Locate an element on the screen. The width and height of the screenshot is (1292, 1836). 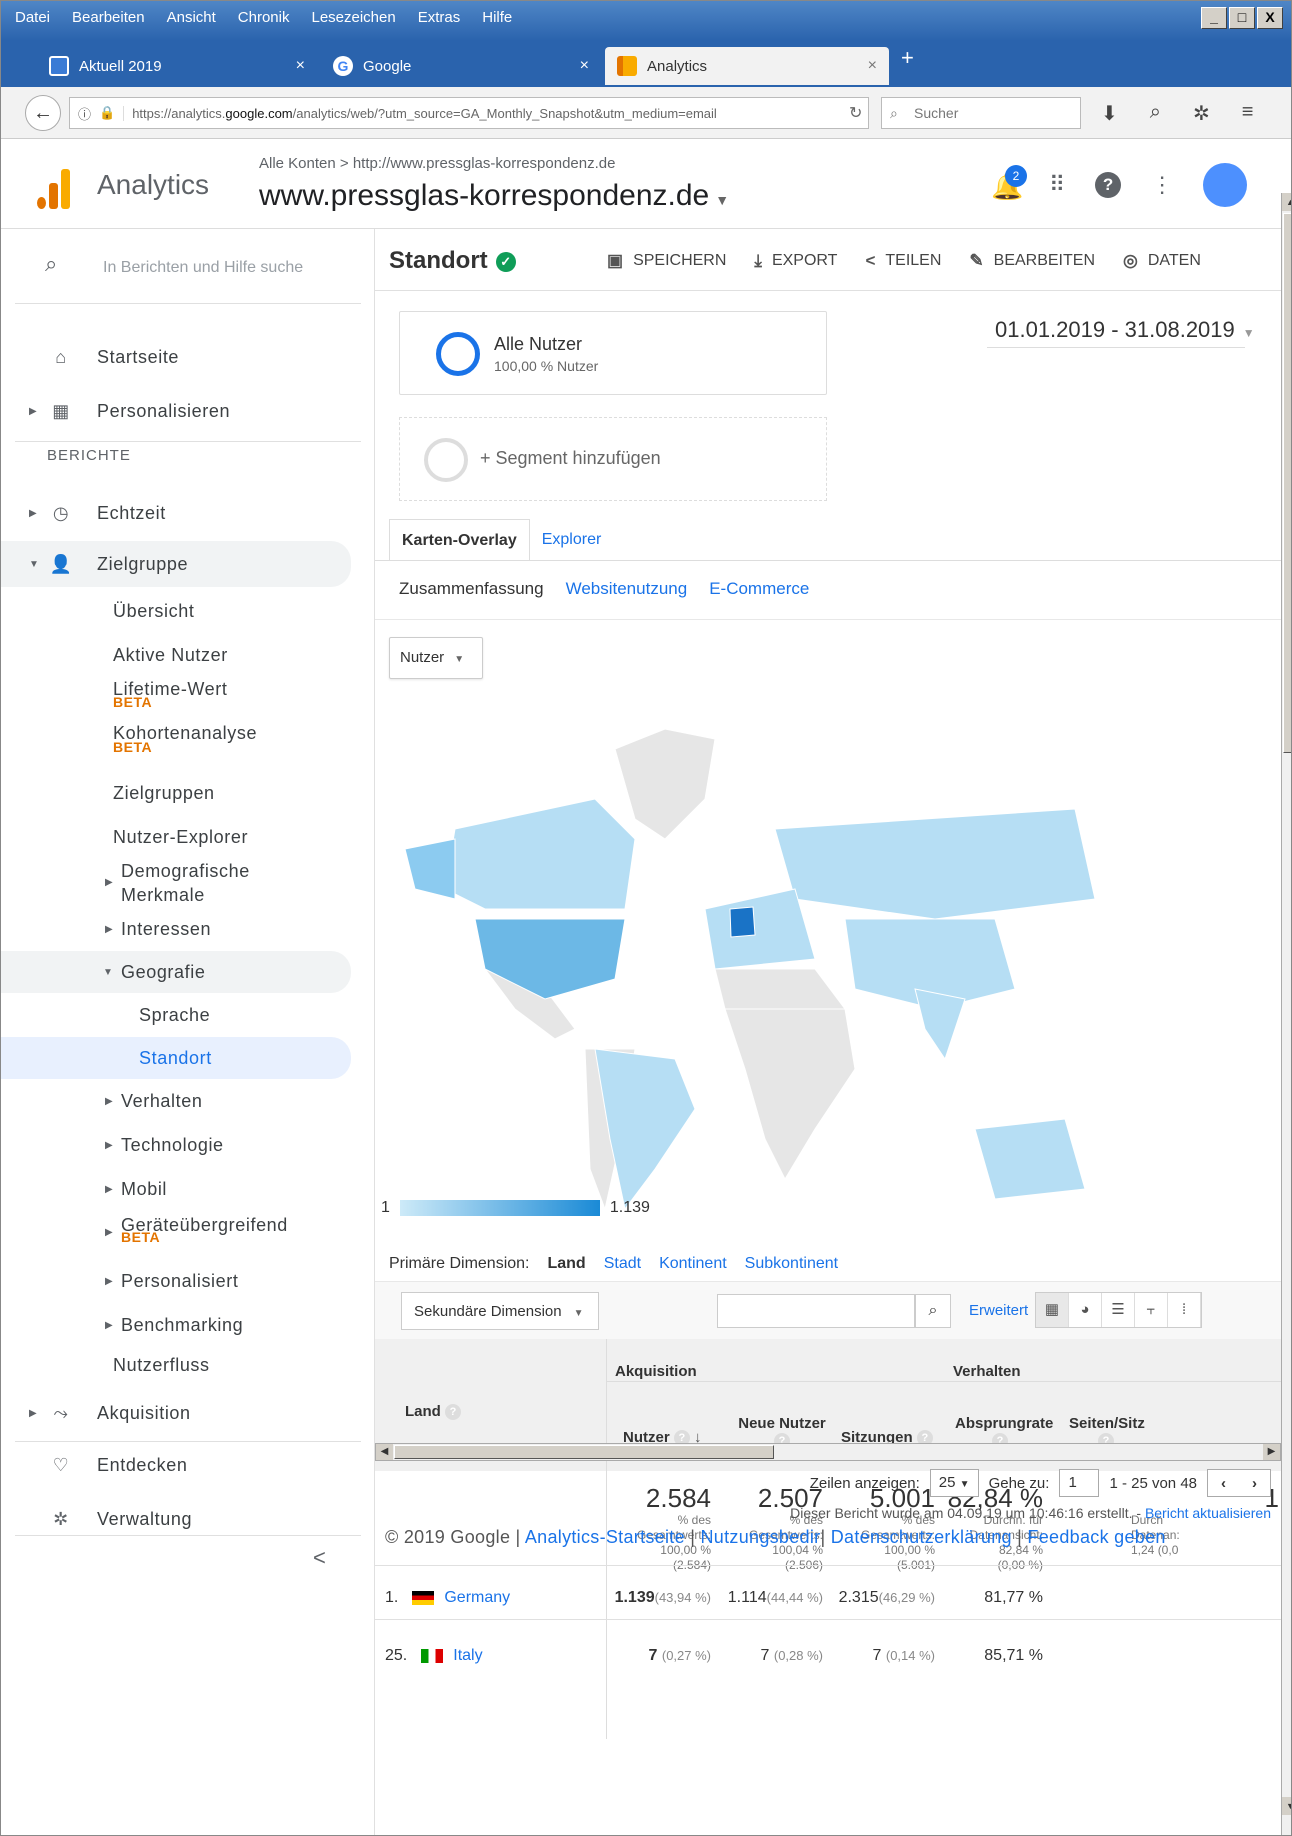
sidebar-item-audience: ▼ 👤 Zielgruppe is located at coordinates (176, 564).